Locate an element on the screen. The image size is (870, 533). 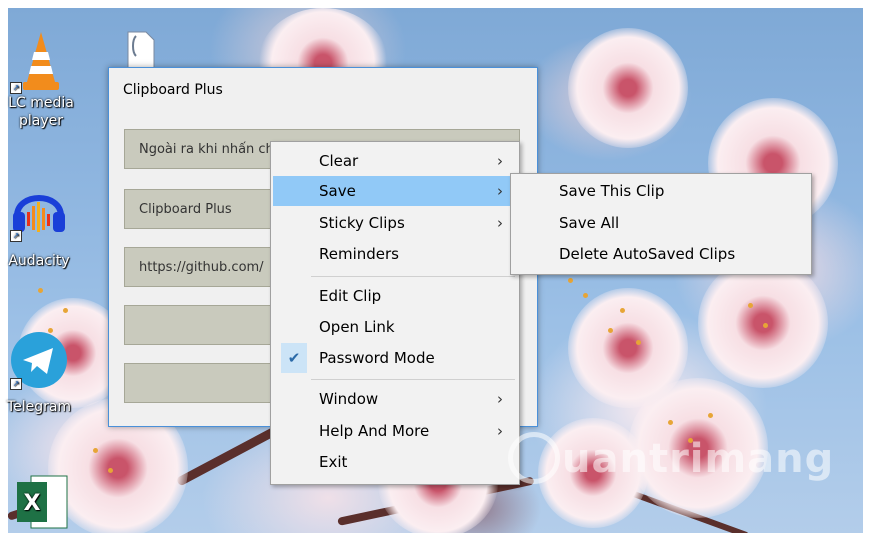
wallpaper-blossom is located at coordinates (628, 88).